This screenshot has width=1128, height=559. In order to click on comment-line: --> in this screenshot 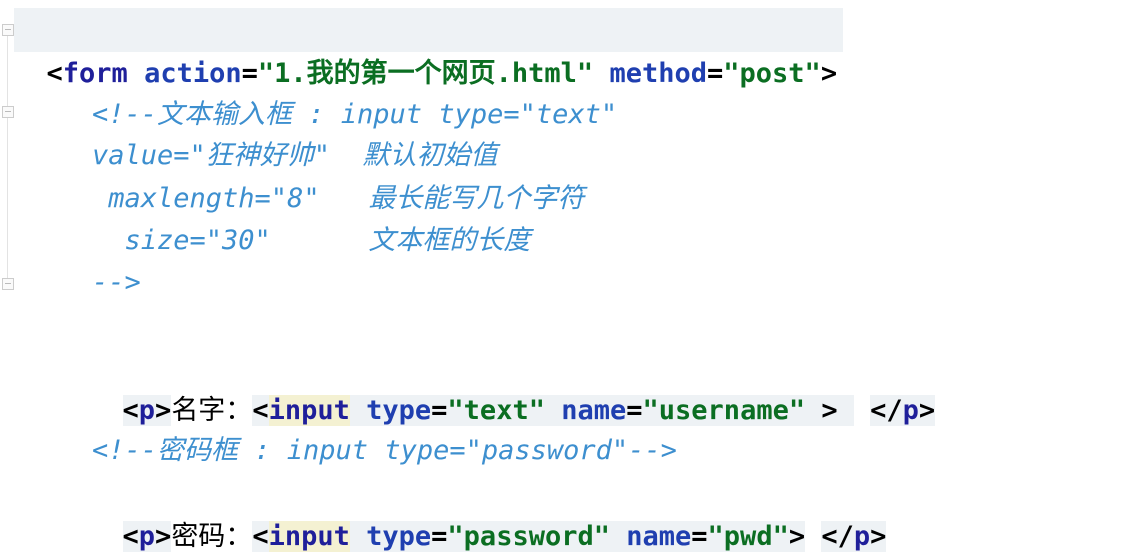, I will do `click(116, 282)`.